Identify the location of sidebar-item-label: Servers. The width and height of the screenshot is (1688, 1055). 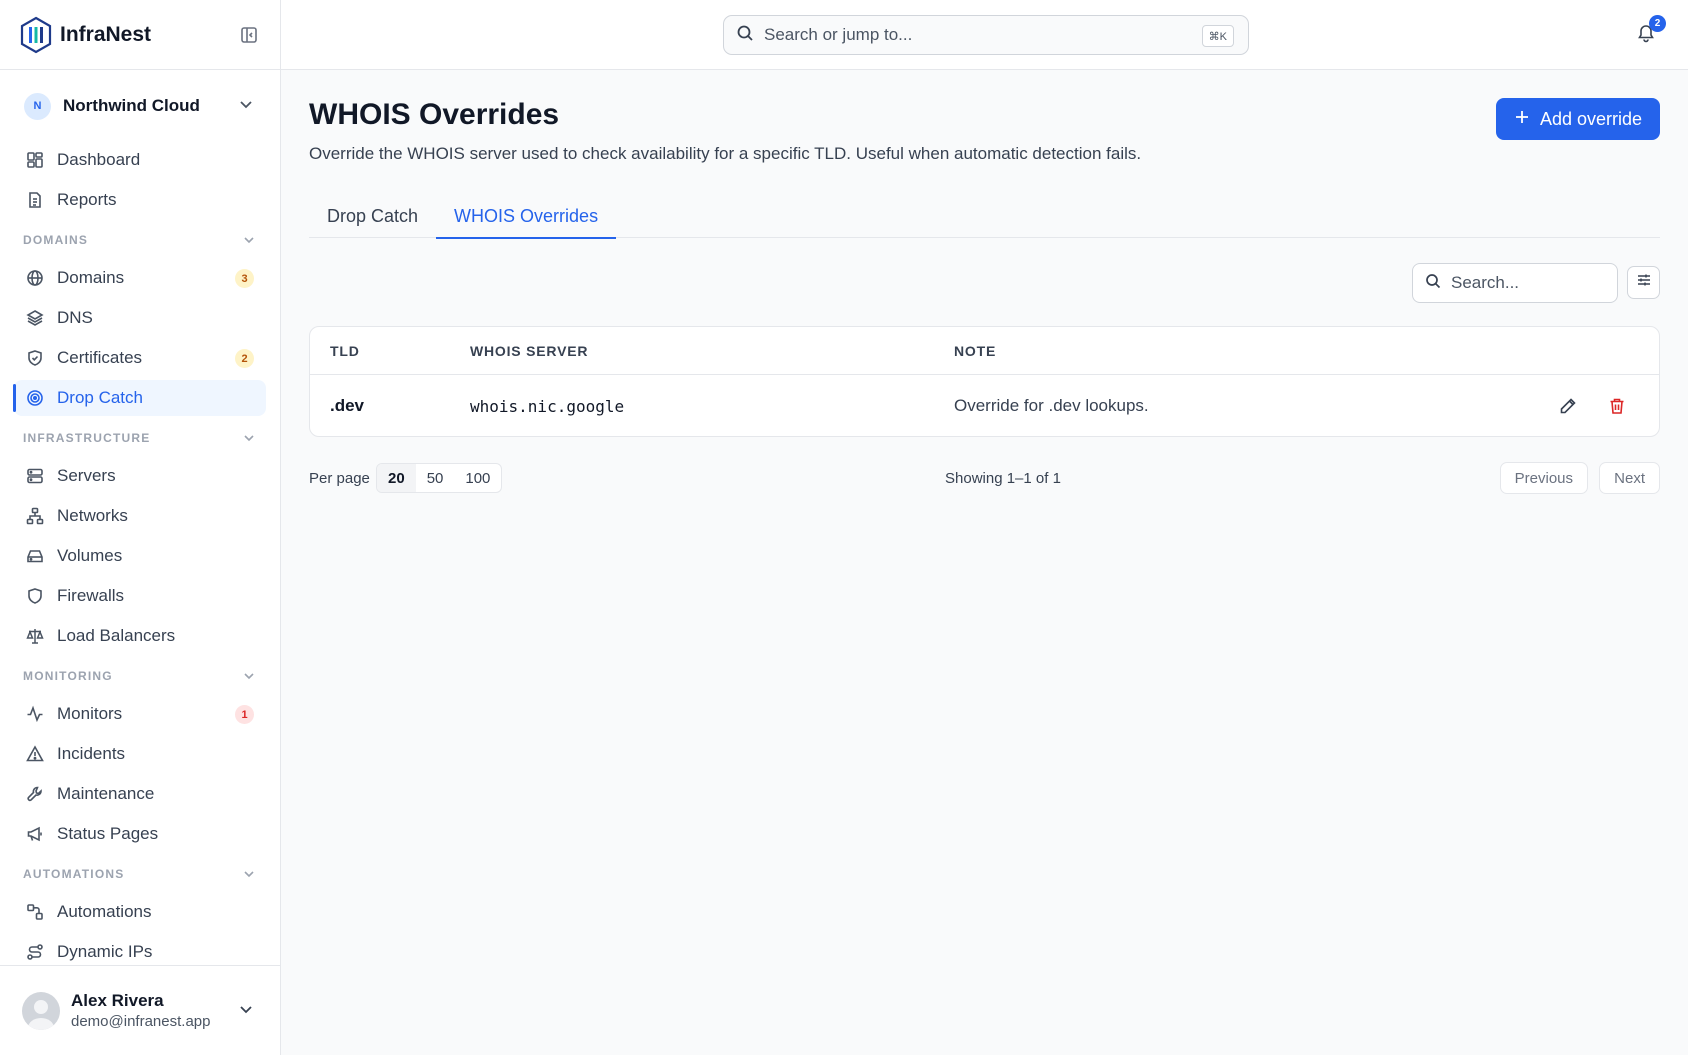
(86, 475).